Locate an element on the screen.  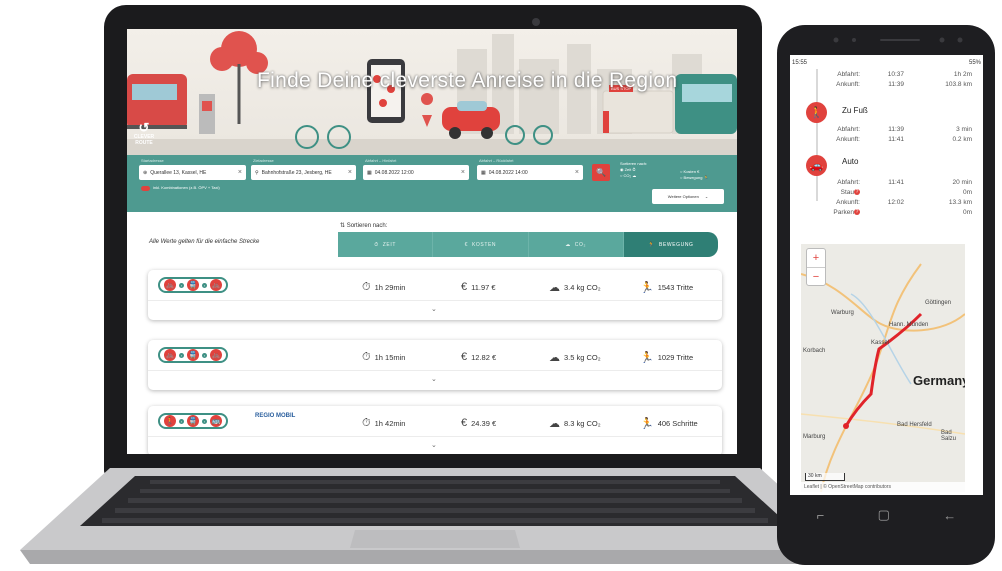
duration: ⏱ 1h 29min is located at coordinates (384, 287).